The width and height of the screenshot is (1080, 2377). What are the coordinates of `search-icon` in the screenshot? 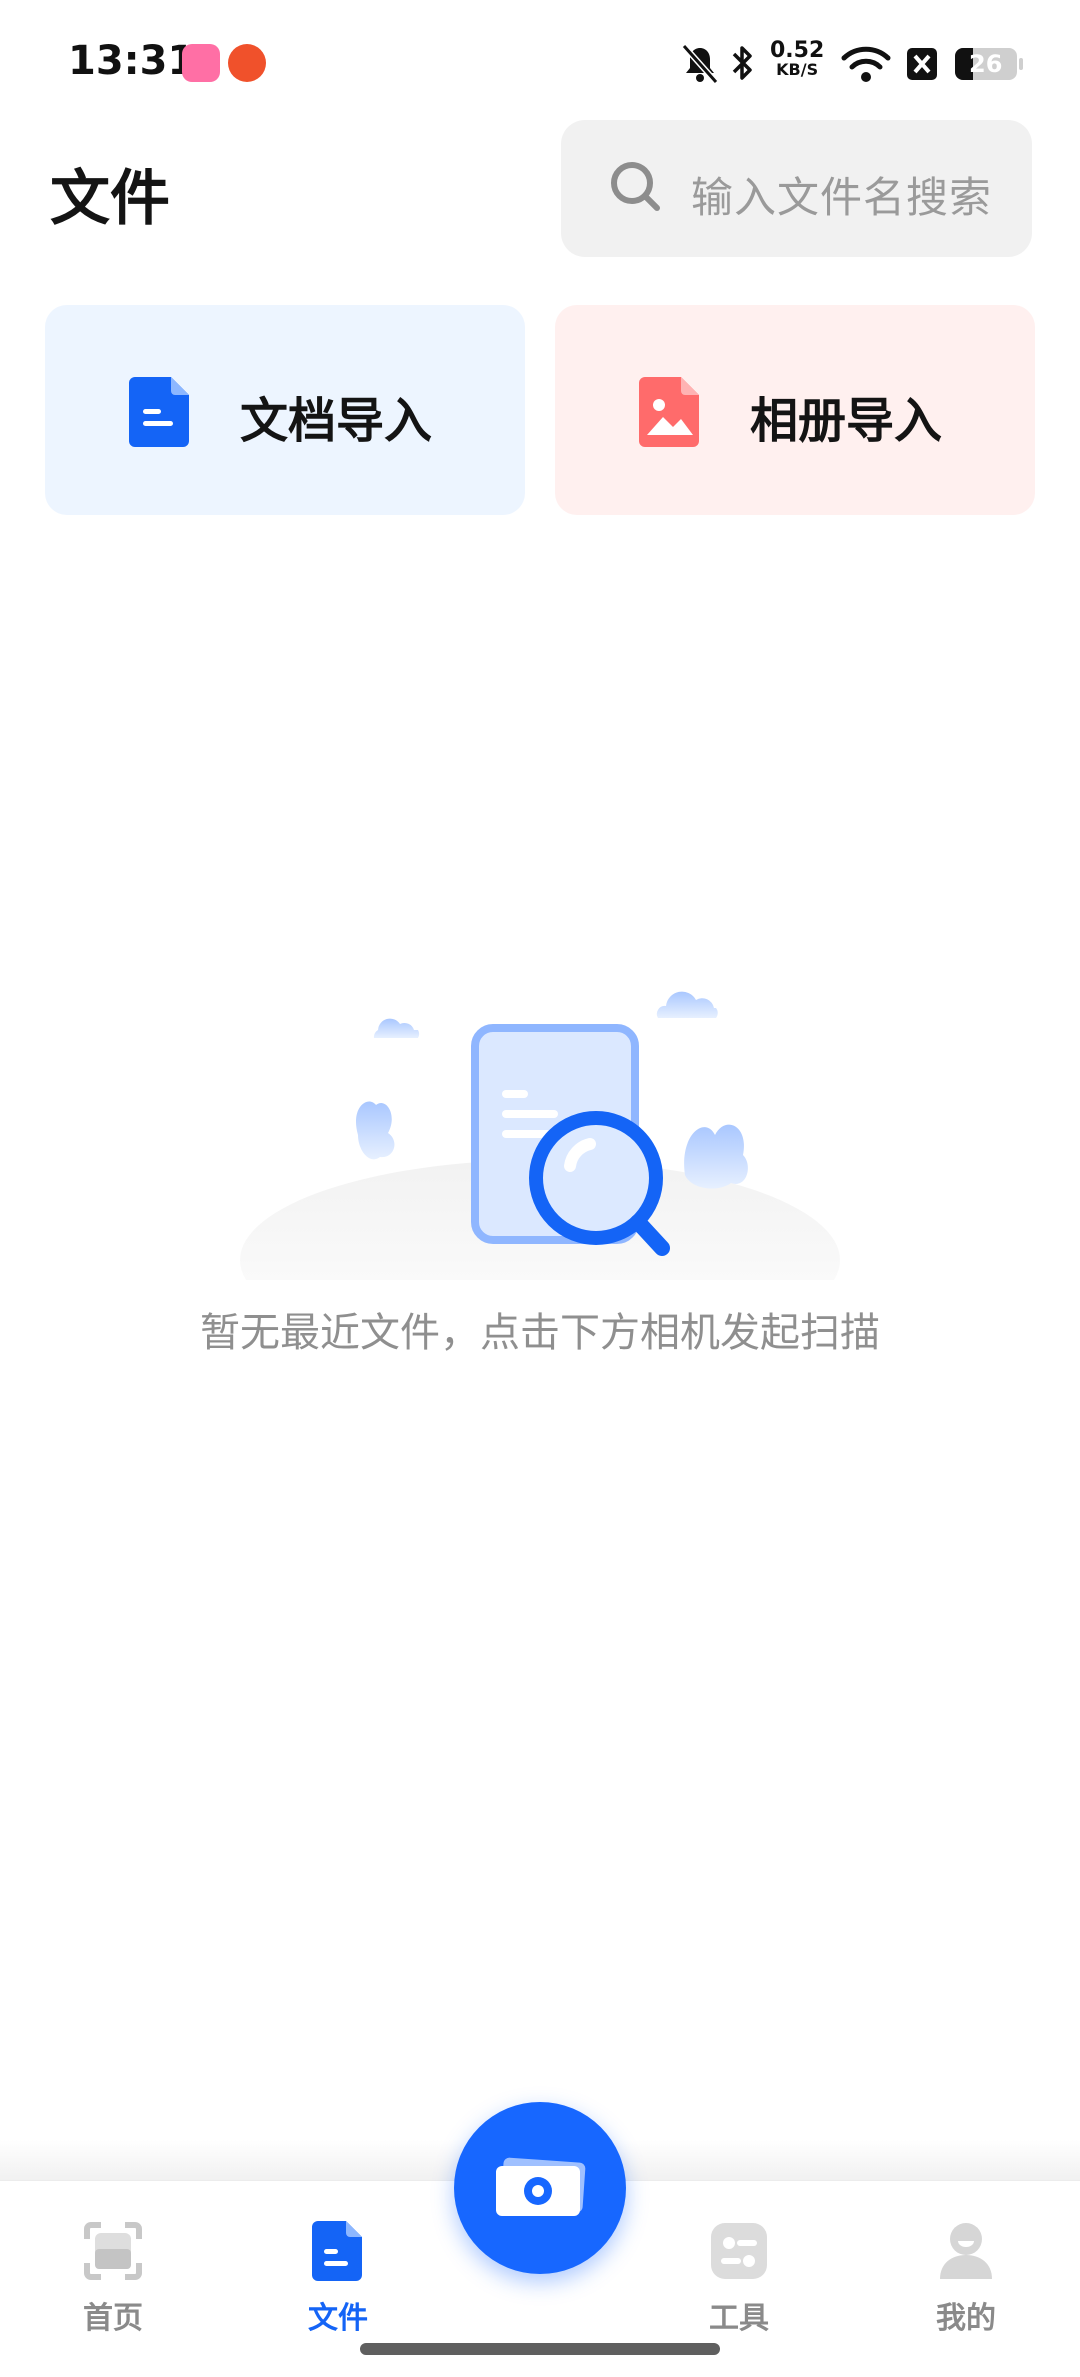 It's located at (635, 186).